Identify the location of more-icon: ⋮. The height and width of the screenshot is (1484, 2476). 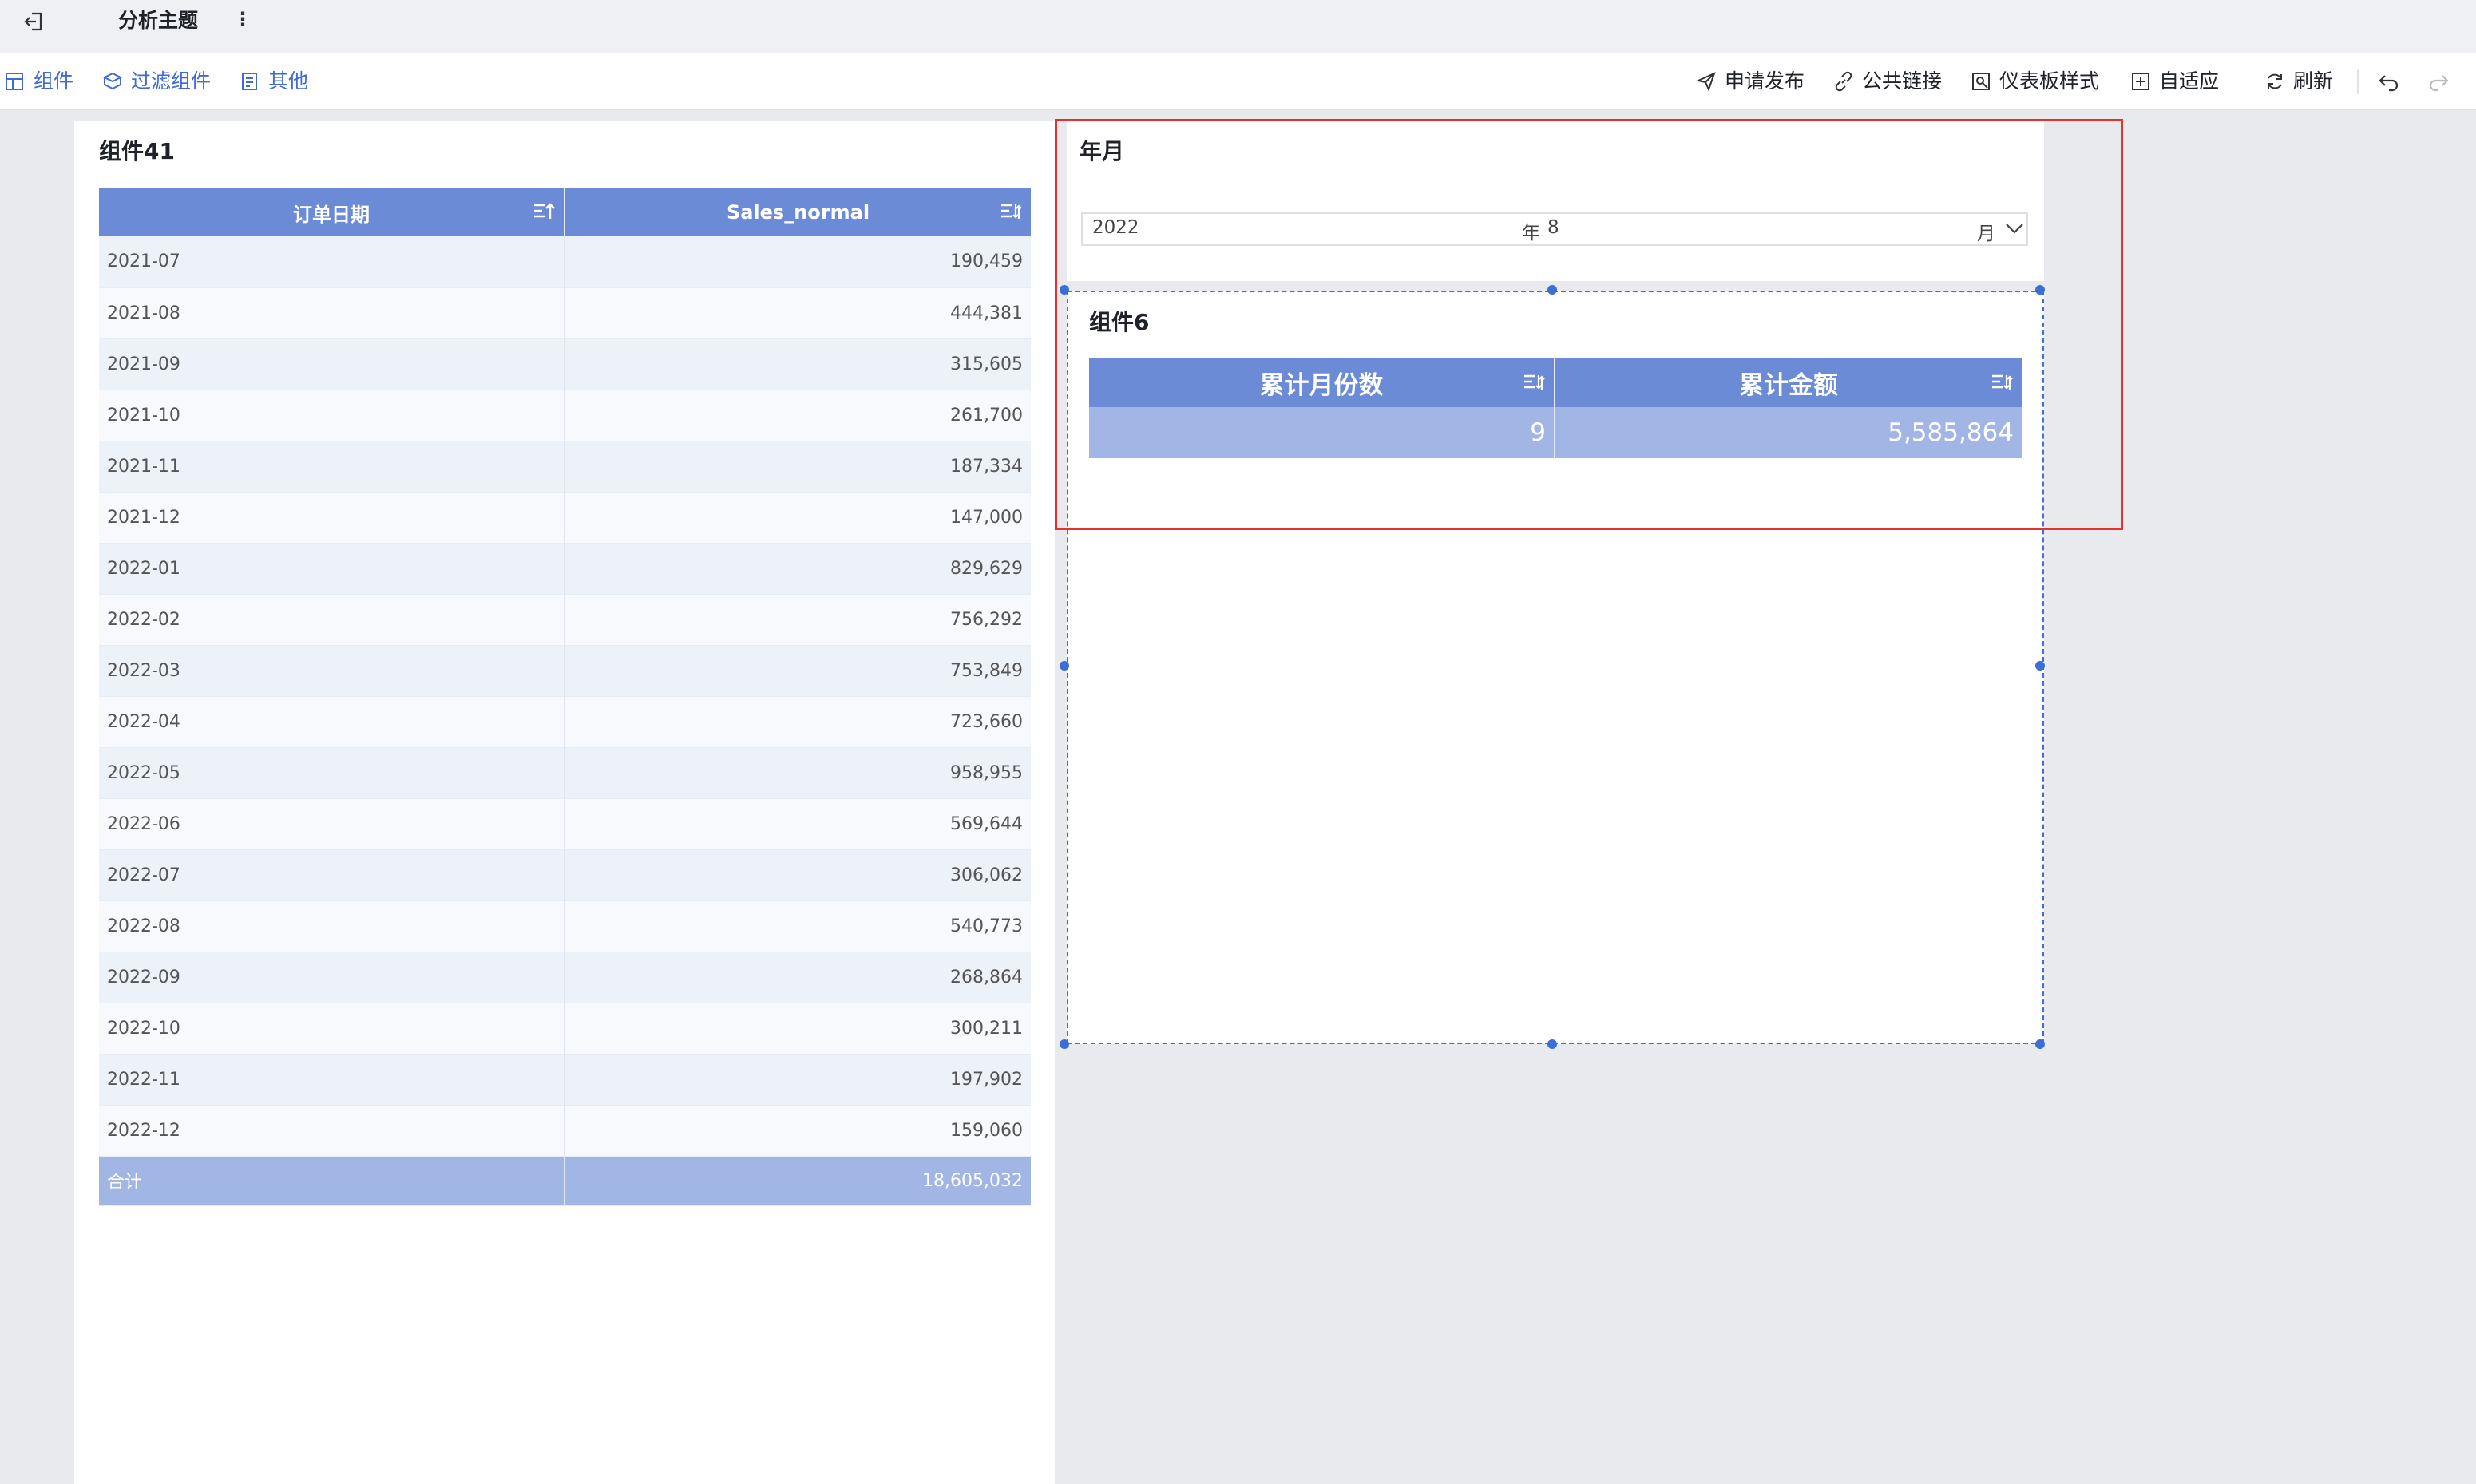
(243, 19).